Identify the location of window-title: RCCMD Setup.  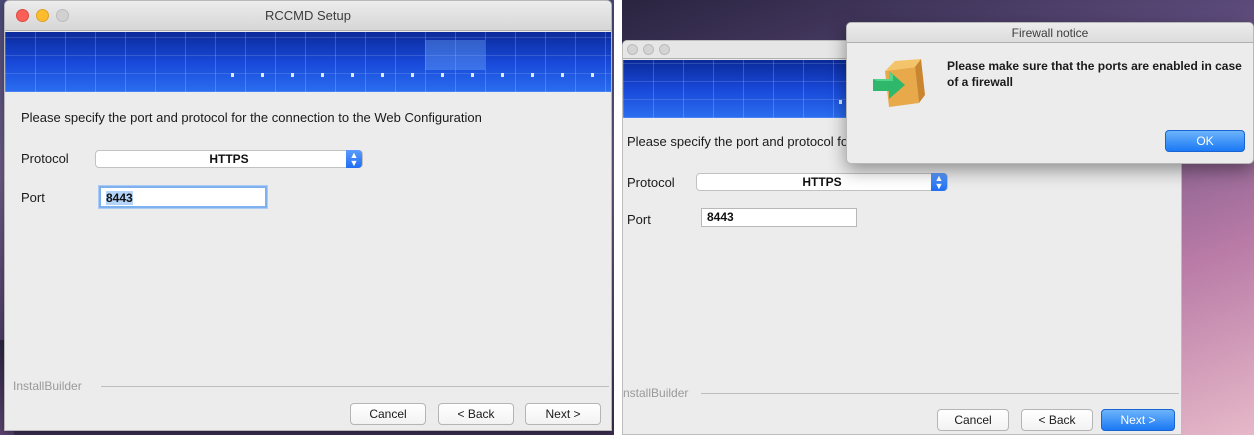
(308, 15).